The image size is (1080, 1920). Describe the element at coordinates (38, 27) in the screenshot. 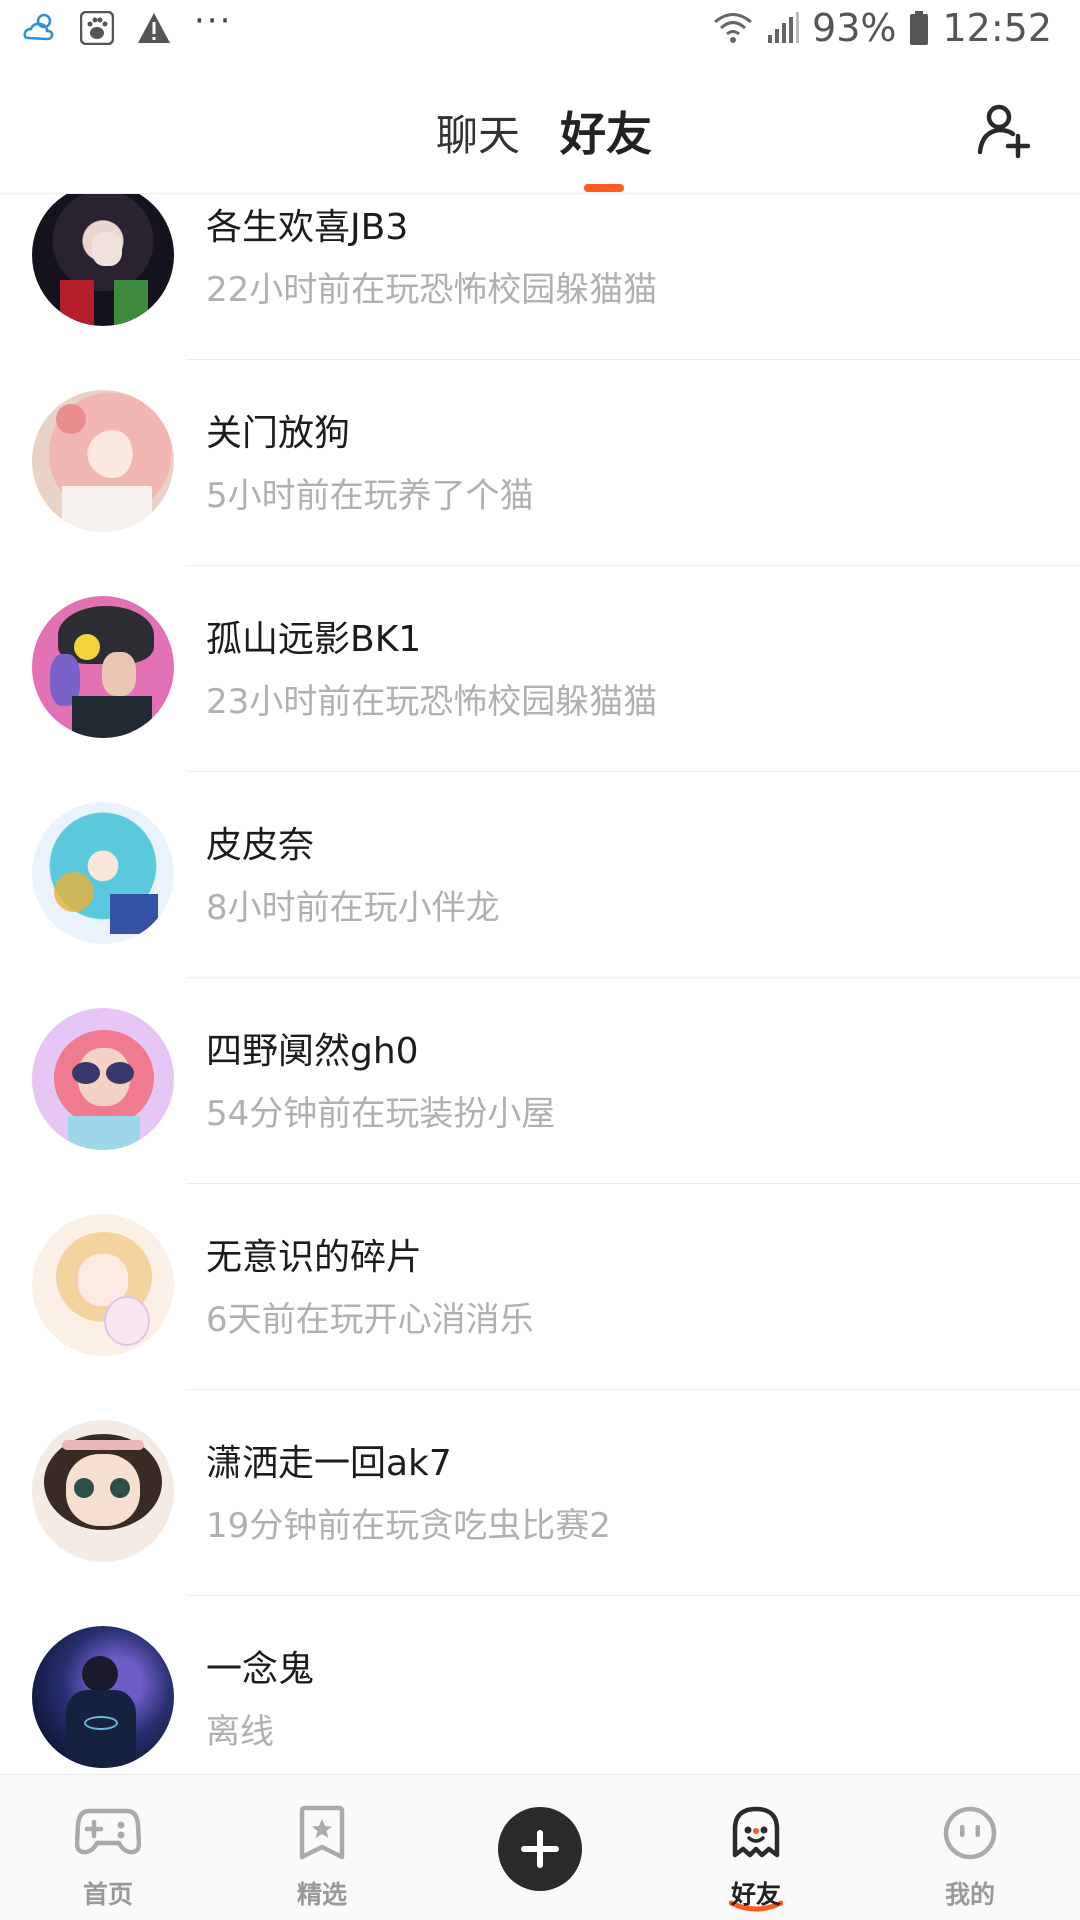

I see `weather-icon` at that location.